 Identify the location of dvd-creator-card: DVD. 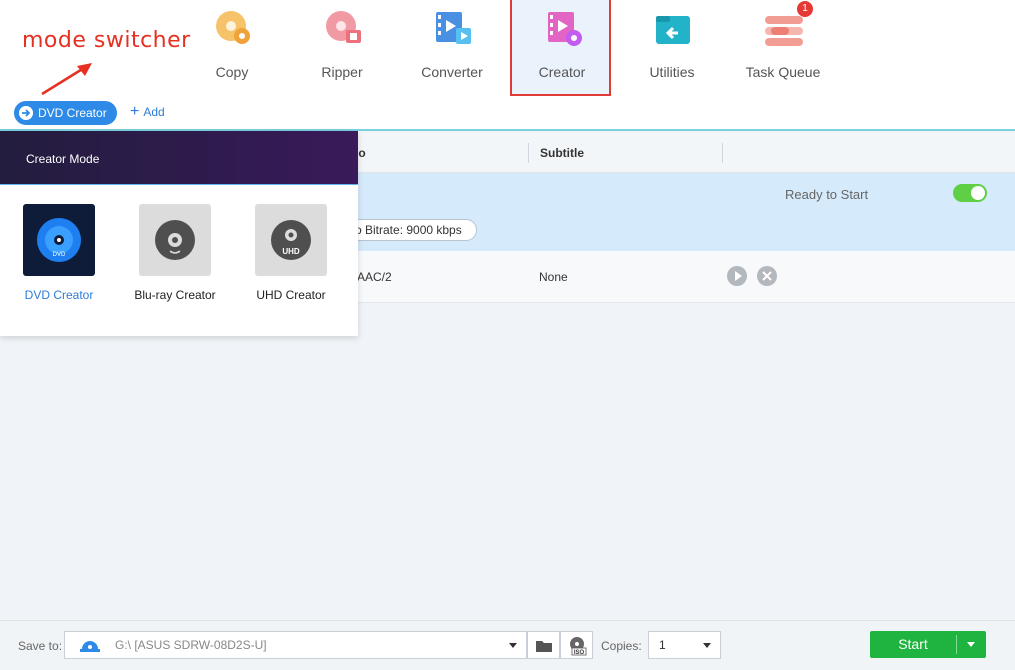
(59, 240).